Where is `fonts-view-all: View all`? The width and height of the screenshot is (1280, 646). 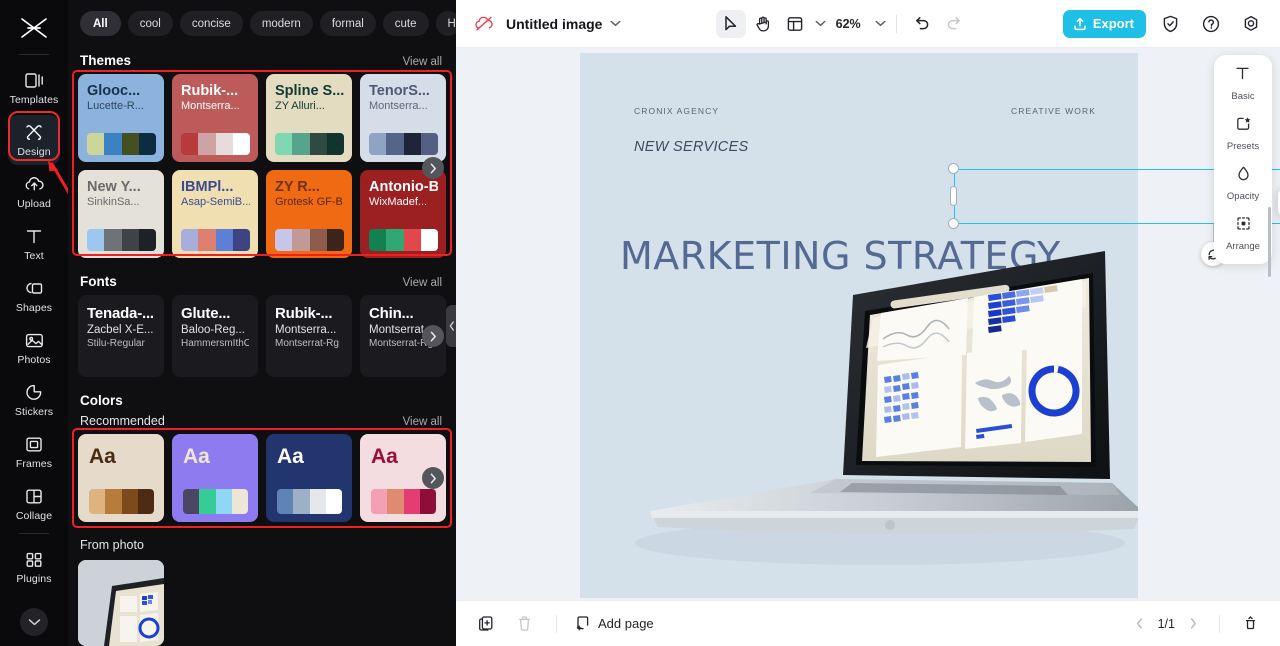
fonts-view-all: View all is located at coordinates (422, 283).